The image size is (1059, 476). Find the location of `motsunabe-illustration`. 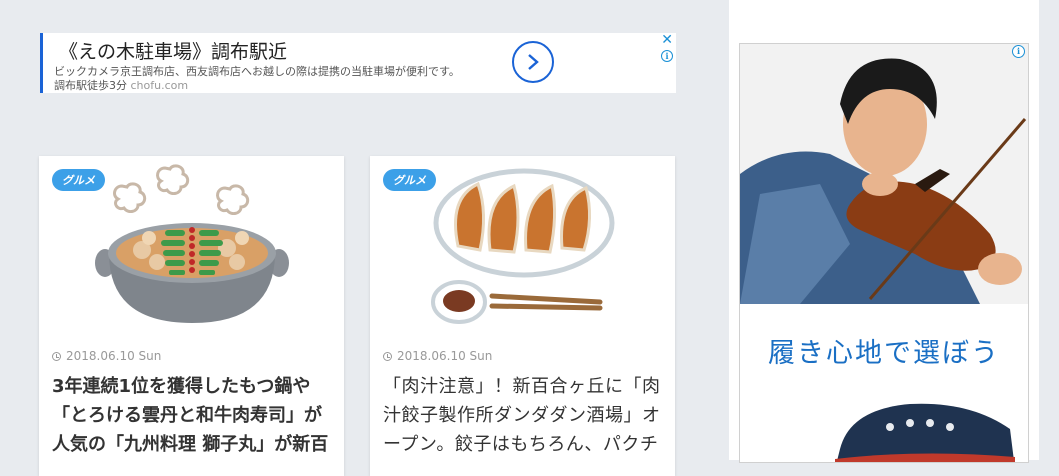

motsunabe-illustration is located at coordinates (192, 243).